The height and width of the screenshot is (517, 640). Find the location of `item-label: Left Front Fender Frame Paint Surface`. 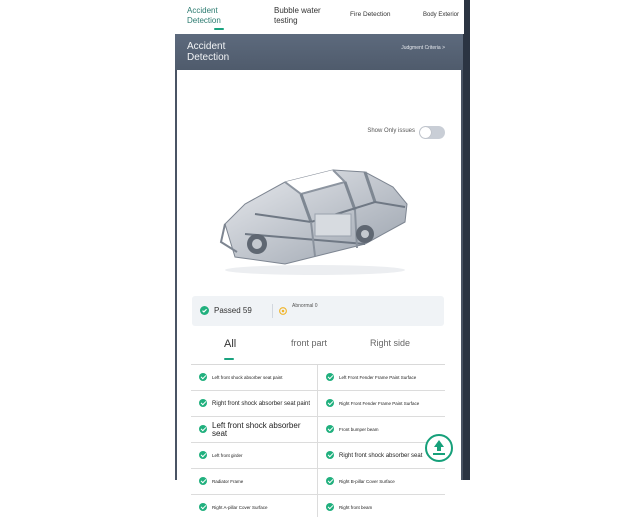

item-label: Left Front Fender Frame Paint Surface is located at coordinates (378, 377).